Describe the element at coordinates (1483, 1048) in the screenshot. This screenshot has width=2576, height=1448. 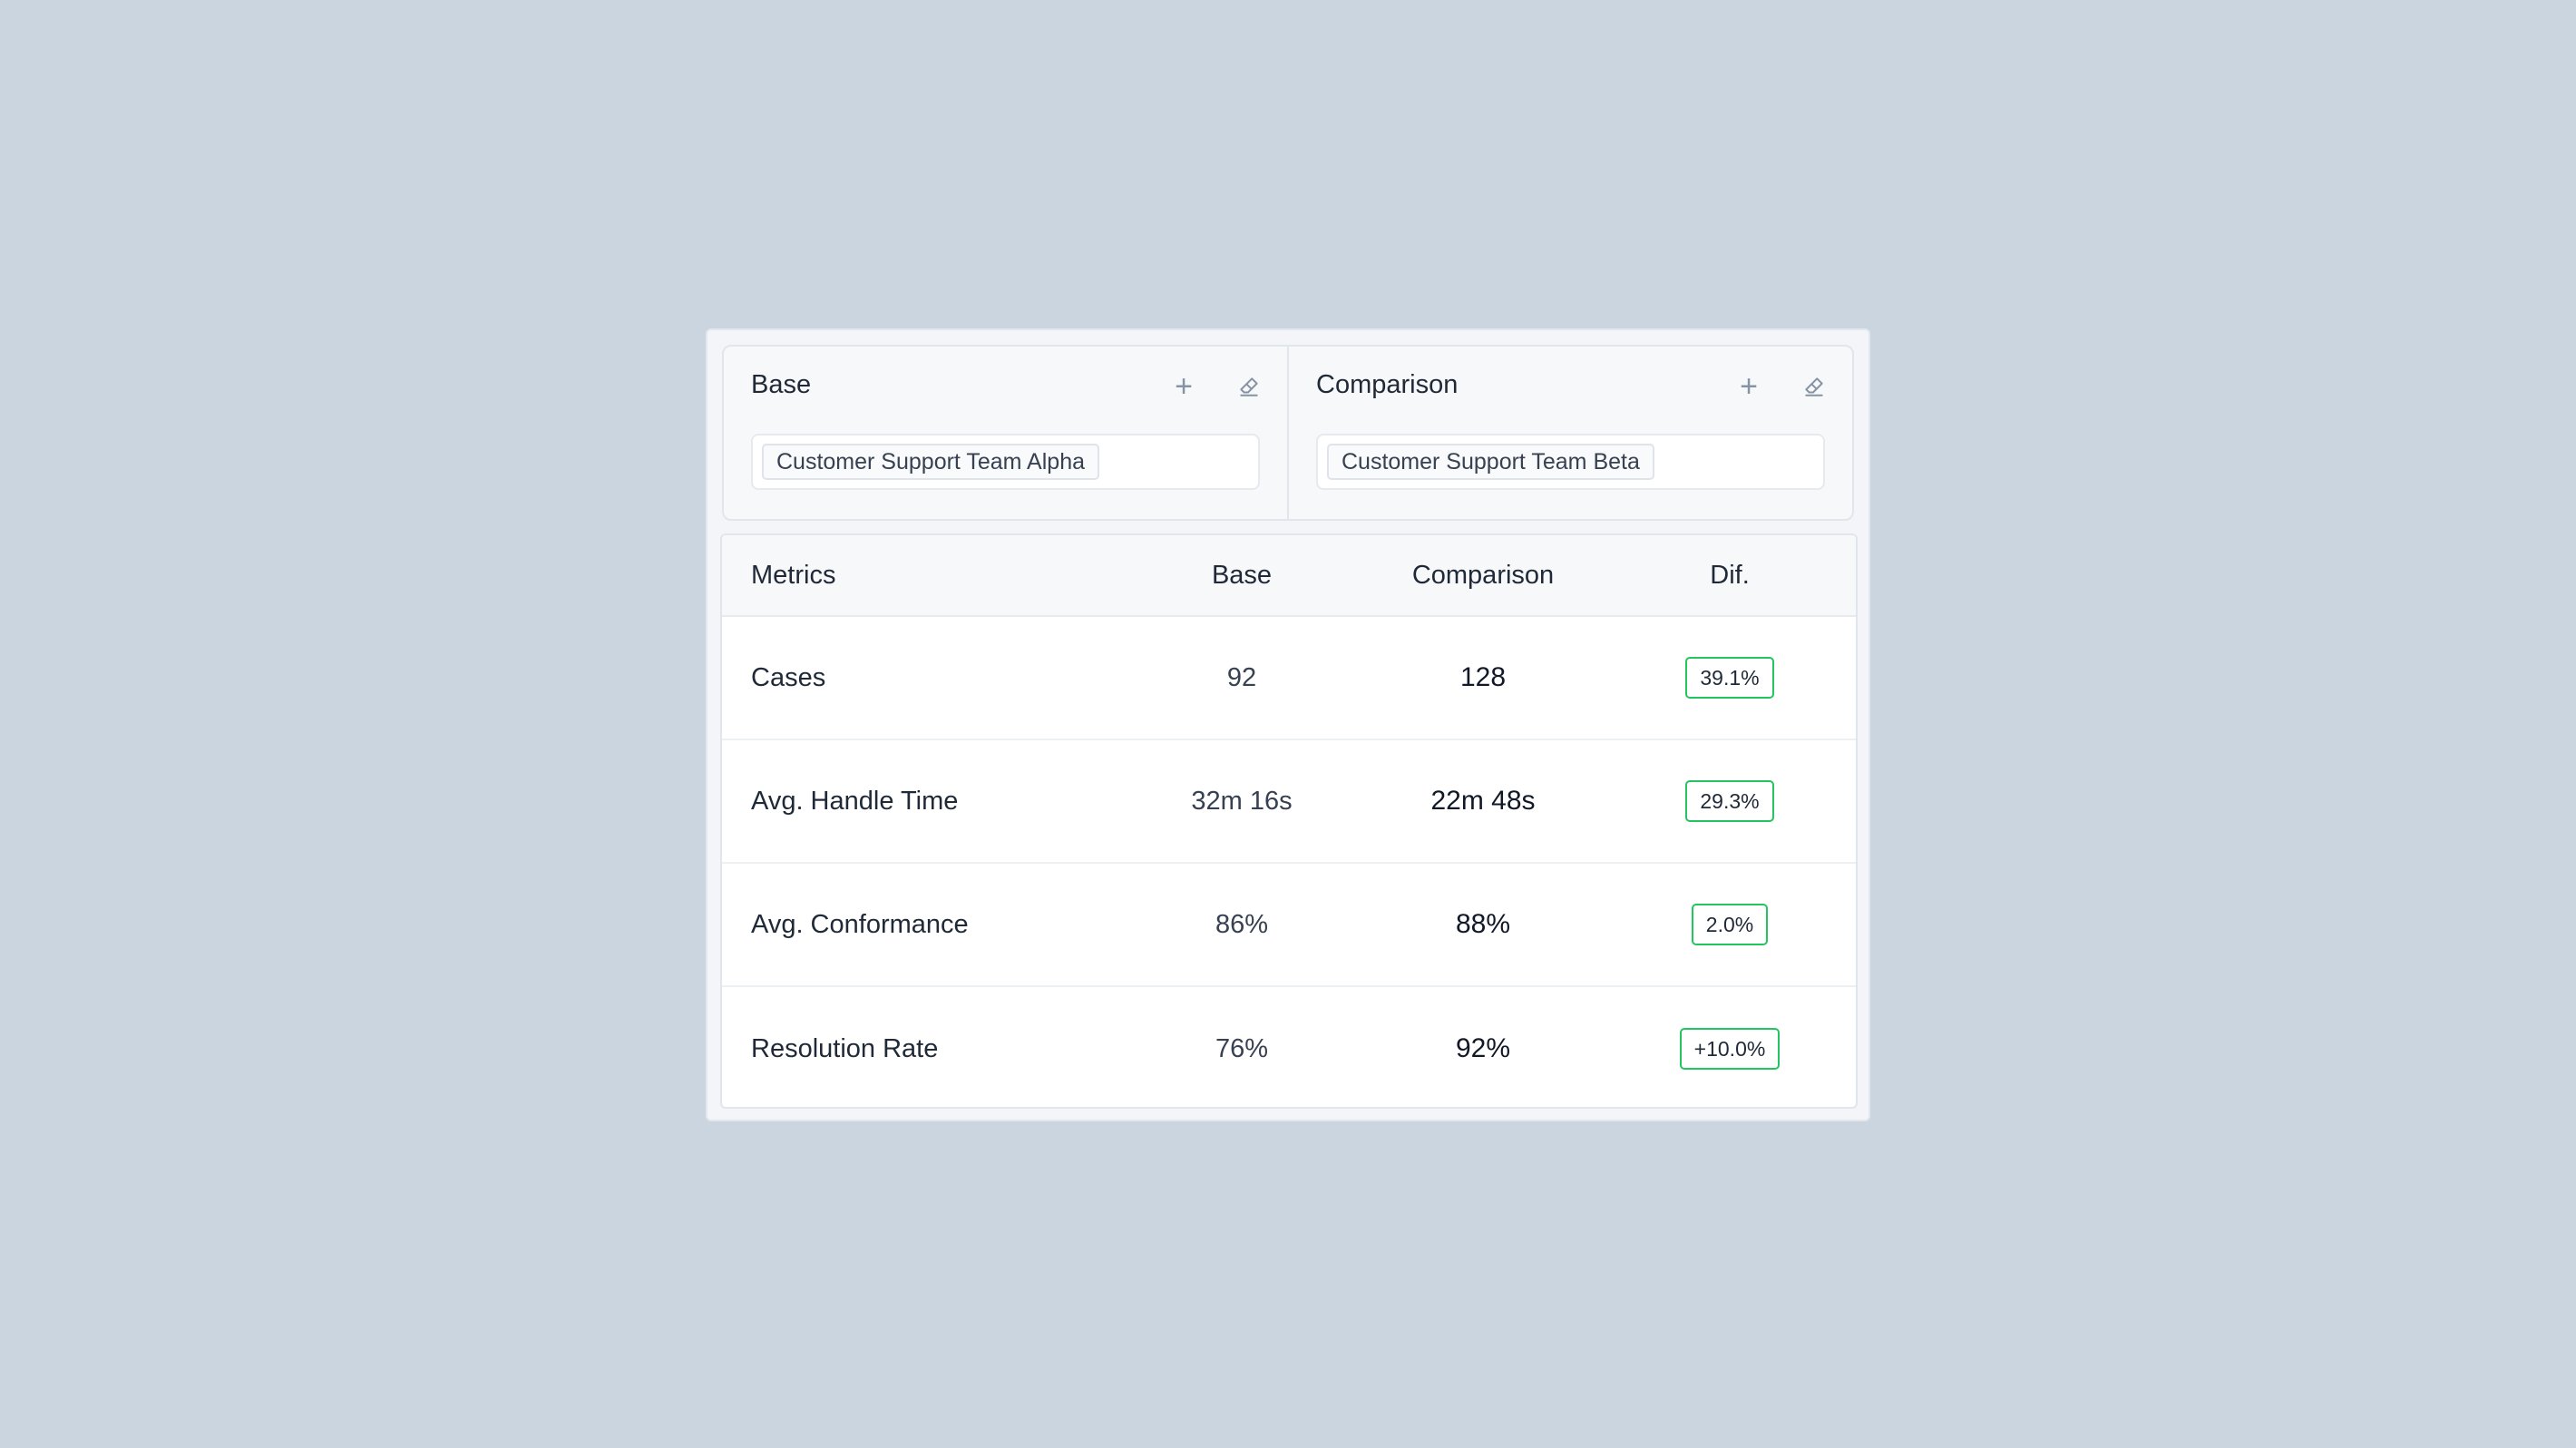
I see `comparison-value: 92%` at that location.